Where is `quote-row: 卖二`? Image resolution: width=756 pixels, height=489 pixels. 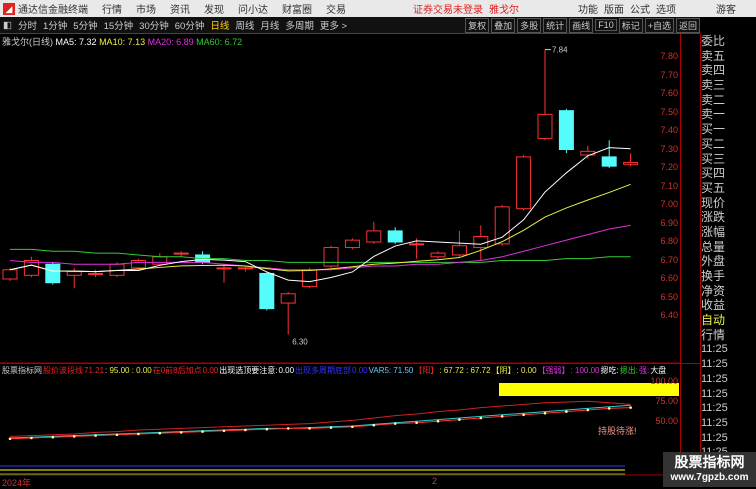
quote-row: 卖二 is located at coordinates (713, 99).